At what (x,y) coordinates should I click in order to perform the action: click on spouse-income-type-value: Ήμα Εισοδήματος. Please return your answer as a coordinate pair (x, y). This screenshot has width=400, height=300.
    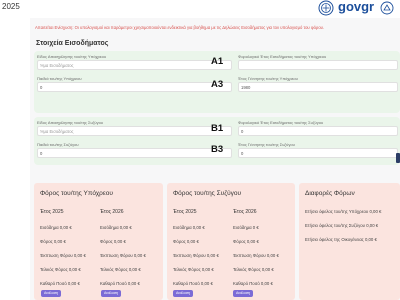
    Looking at the image, I should click on (57, 131).